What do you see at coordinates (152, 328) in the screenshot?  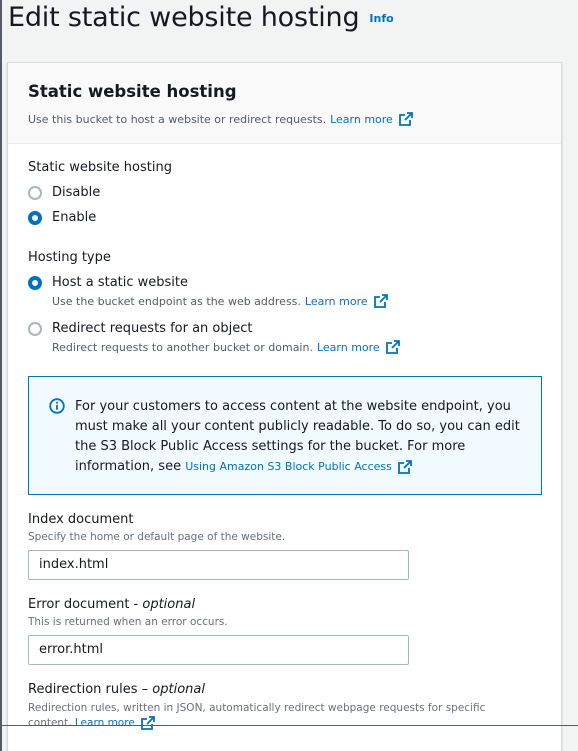 I see `radio-redirect-label: Redirect requests for an object` at bounding box center [152, 328].